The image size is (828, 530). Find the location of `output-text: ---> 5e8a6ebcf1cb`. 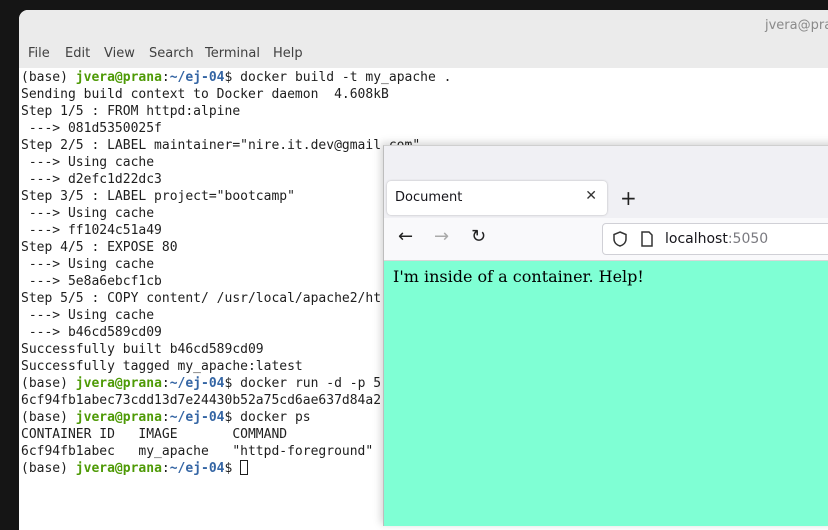

output-text: ---> 5e8a6ebcf1cb is located at coordinates (91, 281).